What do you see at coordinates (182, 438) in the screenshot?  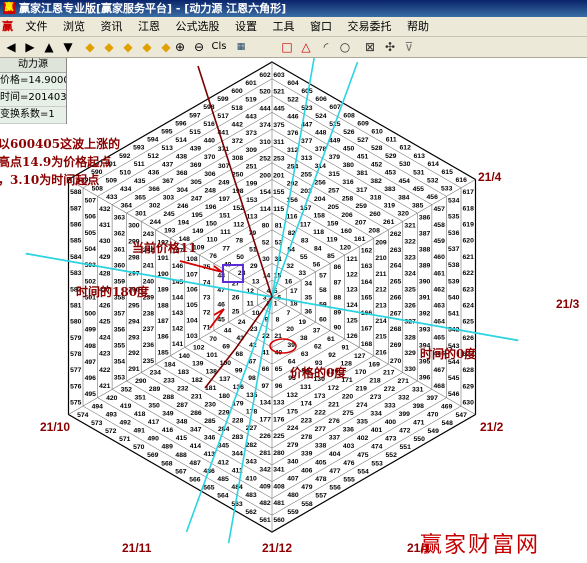 I see `hexagon-cell-number: 415` at bounding box center [182, 438].